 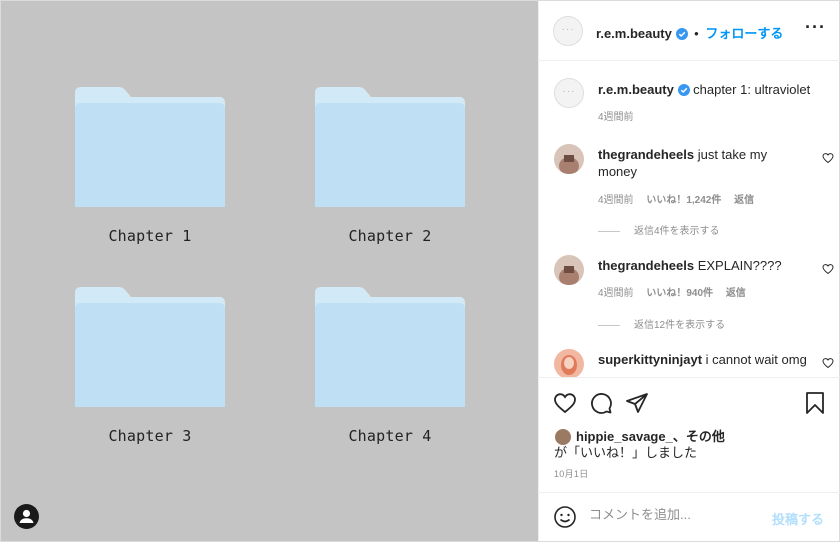 I want to click on follow-button: フォローする, so click(x=744, y=33).